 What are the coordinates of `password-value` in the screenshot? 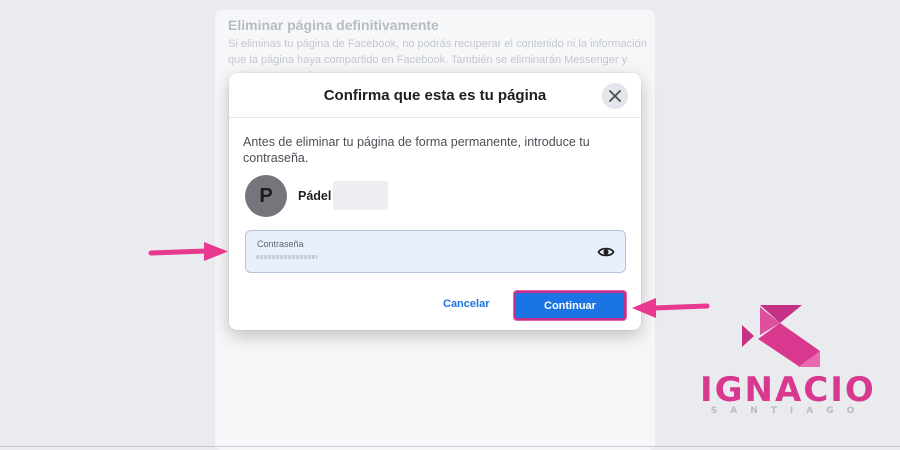 It's located at (287, 257).